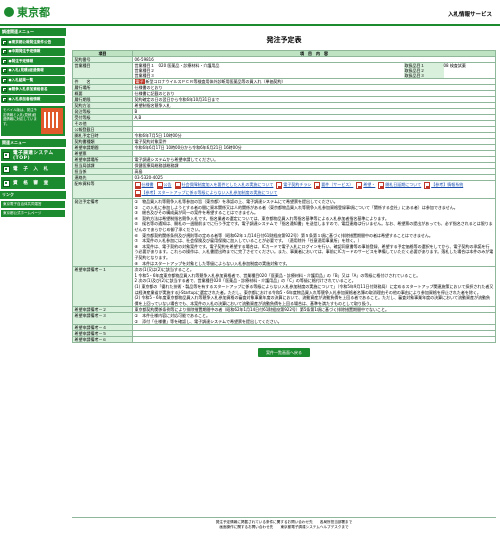  I want to click on row-label: 希望申請備考－６, so click(102, 340).